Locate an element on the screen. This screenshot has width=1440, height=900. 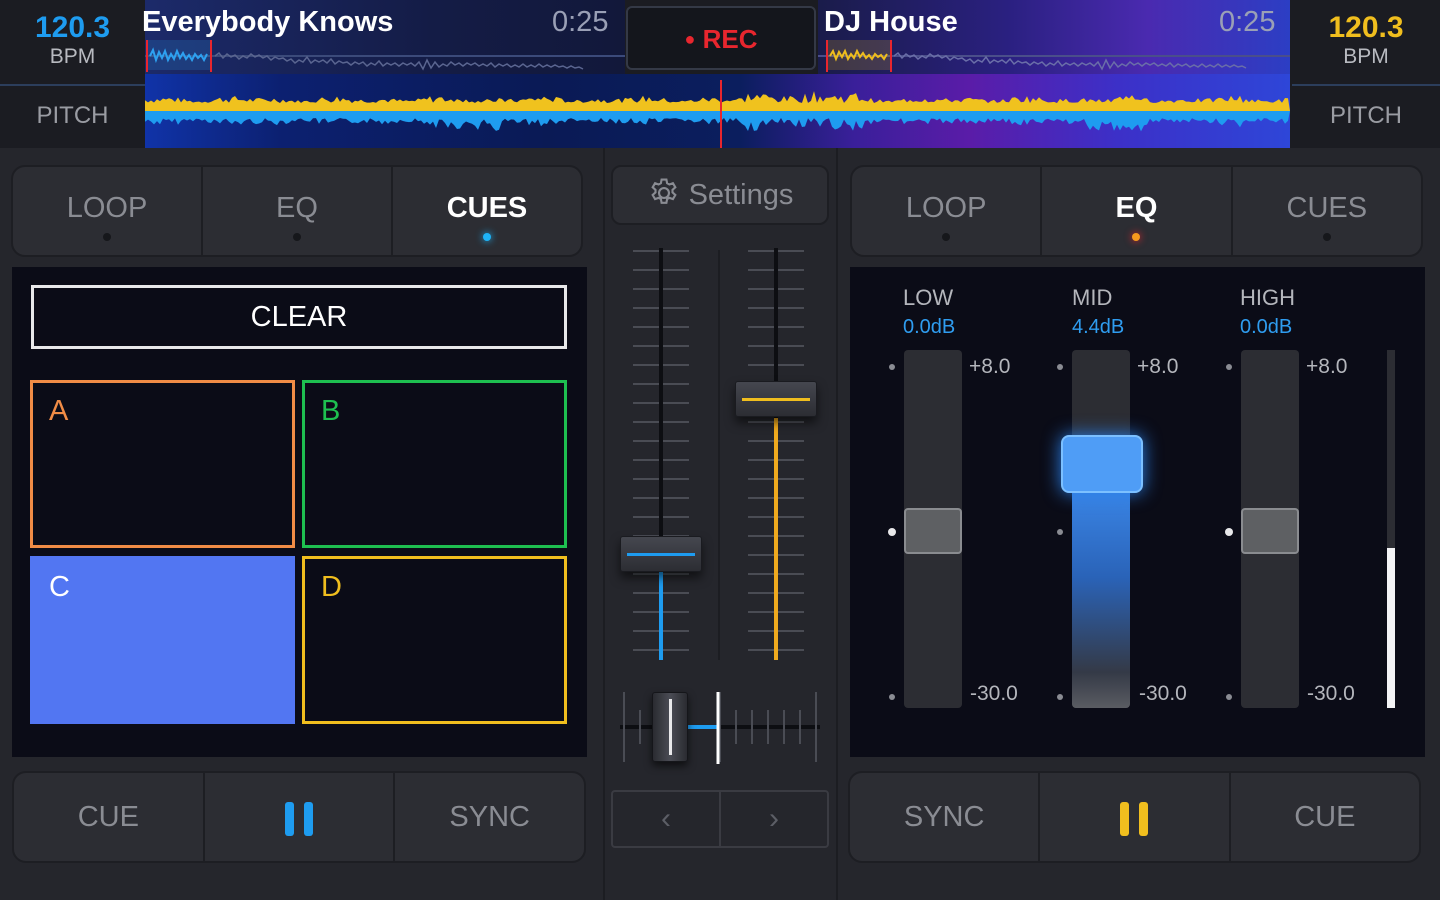
cue-pad-c-label: C is located at coordinates (59, 587).